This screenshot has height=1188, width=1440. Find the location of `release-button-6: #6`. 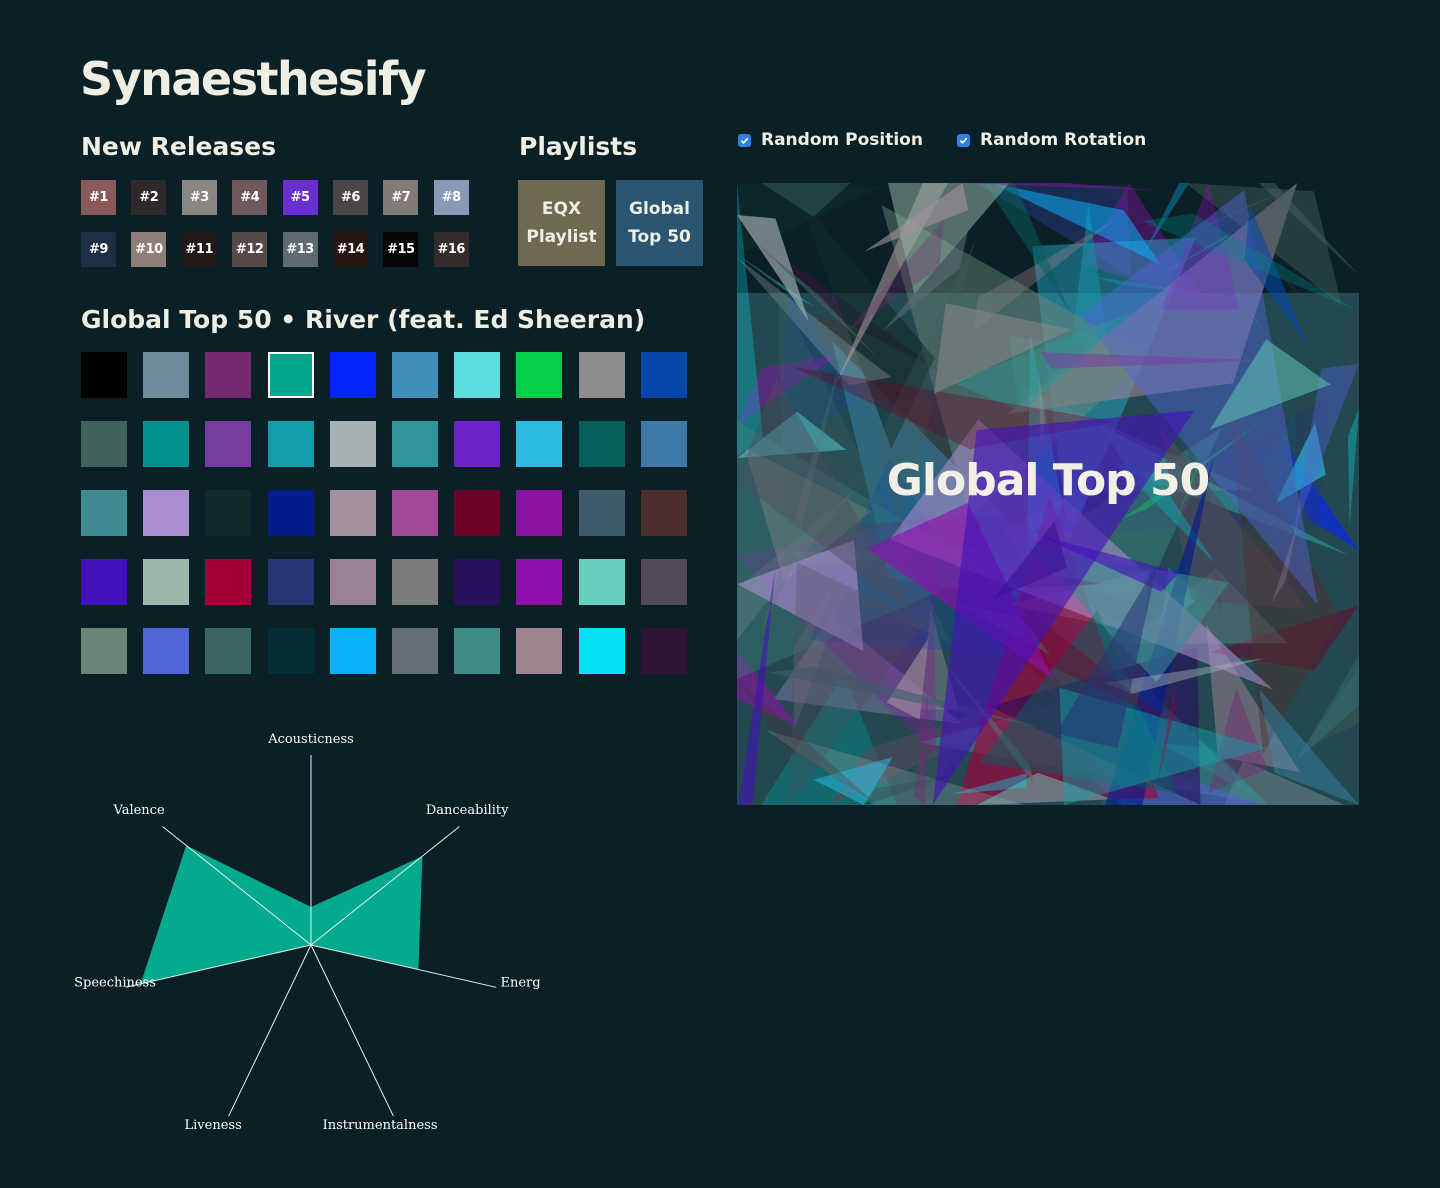

release-button-6: #6 is located at coordinates (350, 197).